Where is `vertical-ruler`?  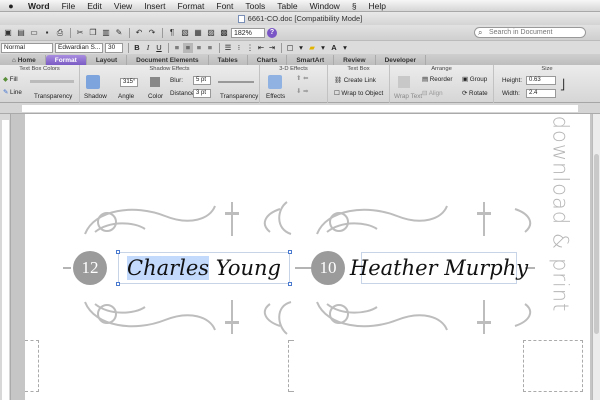 vertical-ruler is located at coordinates (5, 257).